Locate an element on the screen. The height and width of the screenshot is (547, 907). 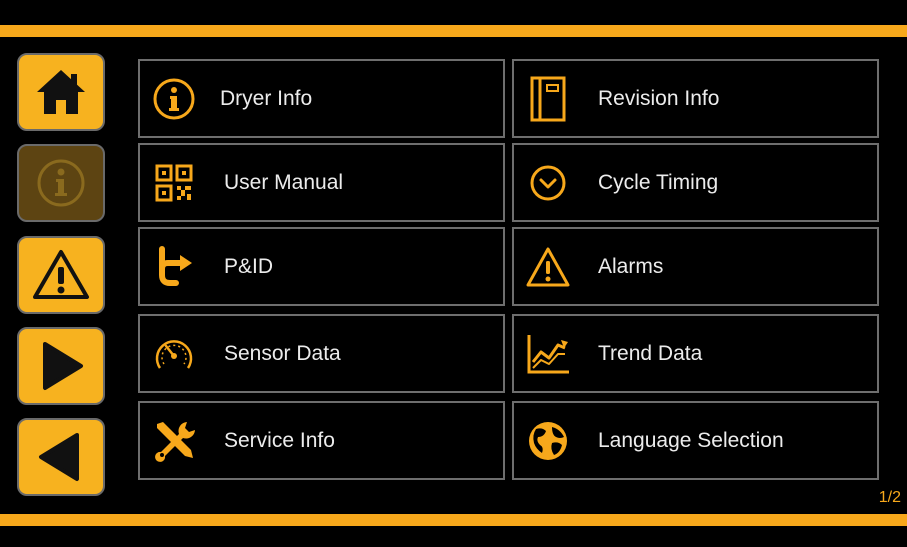
service-info-tile: Service Info is located at coordinates (321, 440).